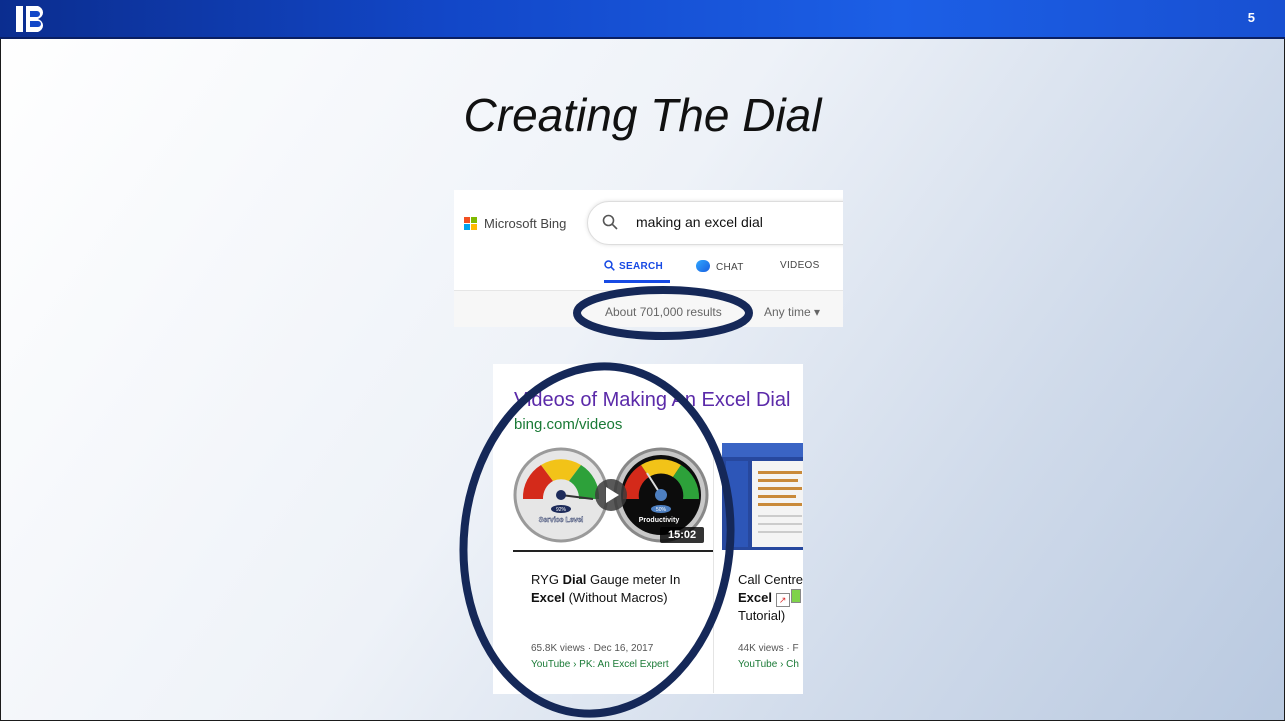 Image resolution: width=1285 pixels, height=721 pixels. Describe the element at coordinates (597, 540) in the screenshot. I see `video-highlight-ellipse` at that location.